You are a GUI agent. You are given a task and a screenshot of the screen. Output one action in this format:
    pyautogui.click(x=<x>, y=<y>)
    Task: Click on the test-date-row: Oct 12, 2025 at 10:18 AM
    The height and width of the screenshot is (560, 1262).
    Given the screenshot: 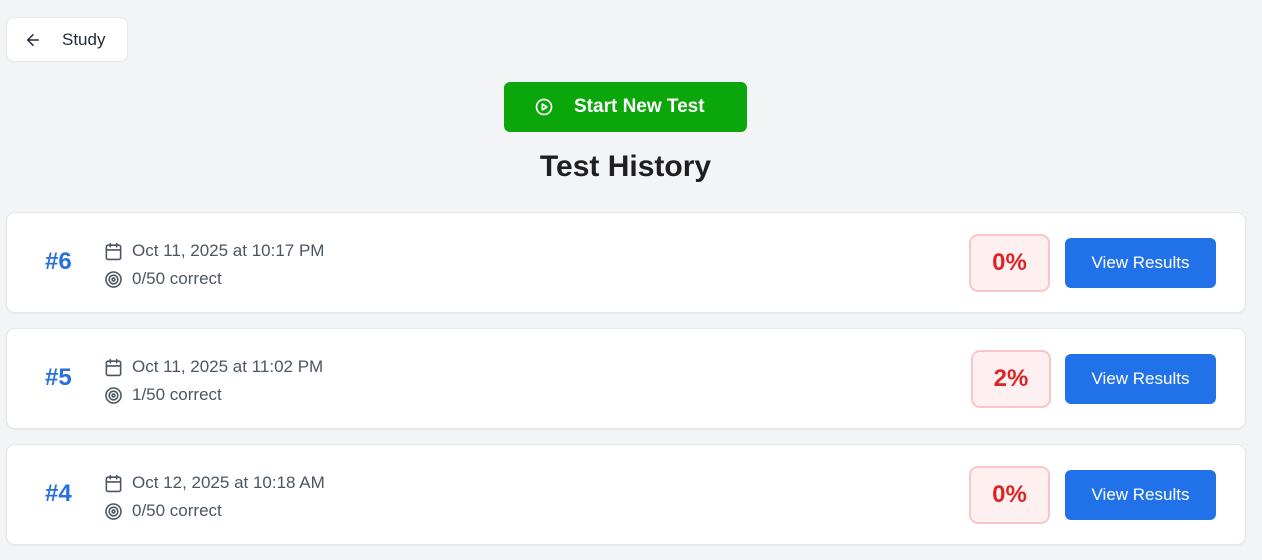 What is the action you would take?
    pyautogui.click(x=214, y=483)
    